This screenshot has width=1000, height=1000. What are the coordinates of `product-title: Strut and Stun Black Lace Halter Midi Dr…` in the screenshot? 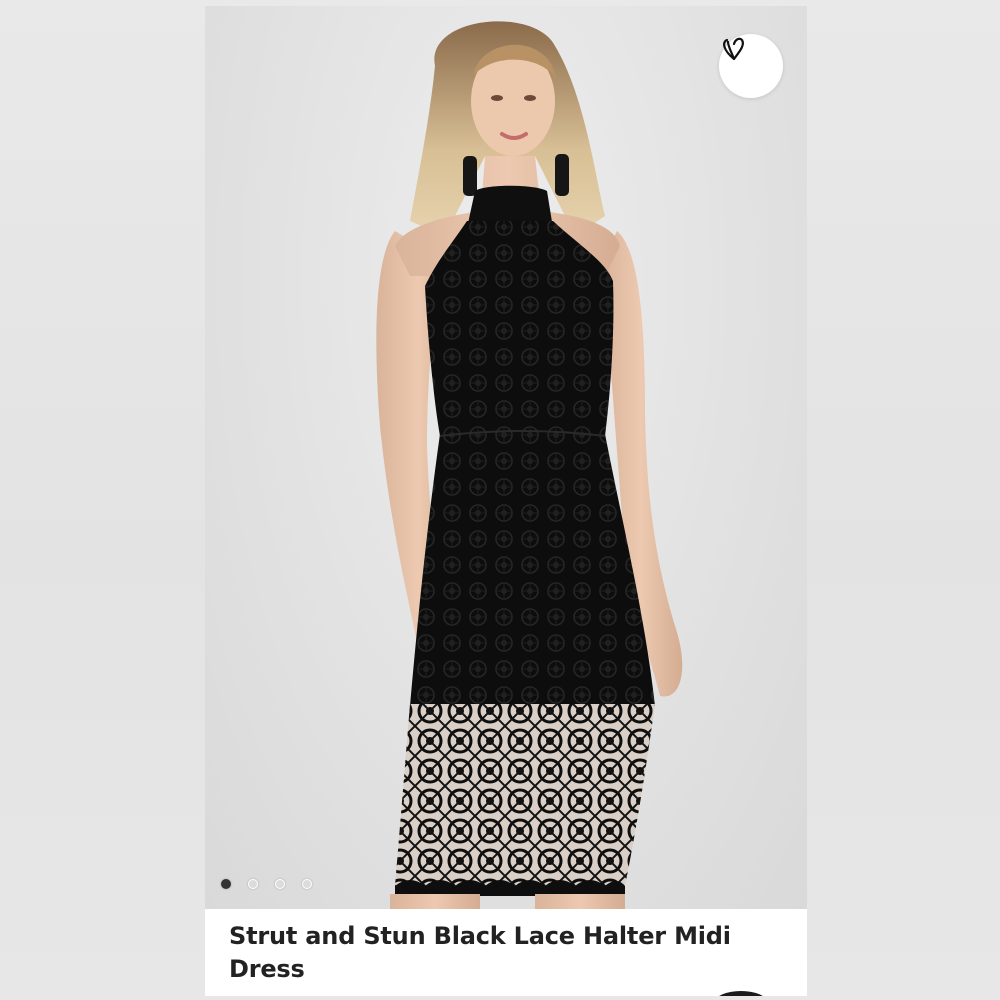 It's located at (480, 952).